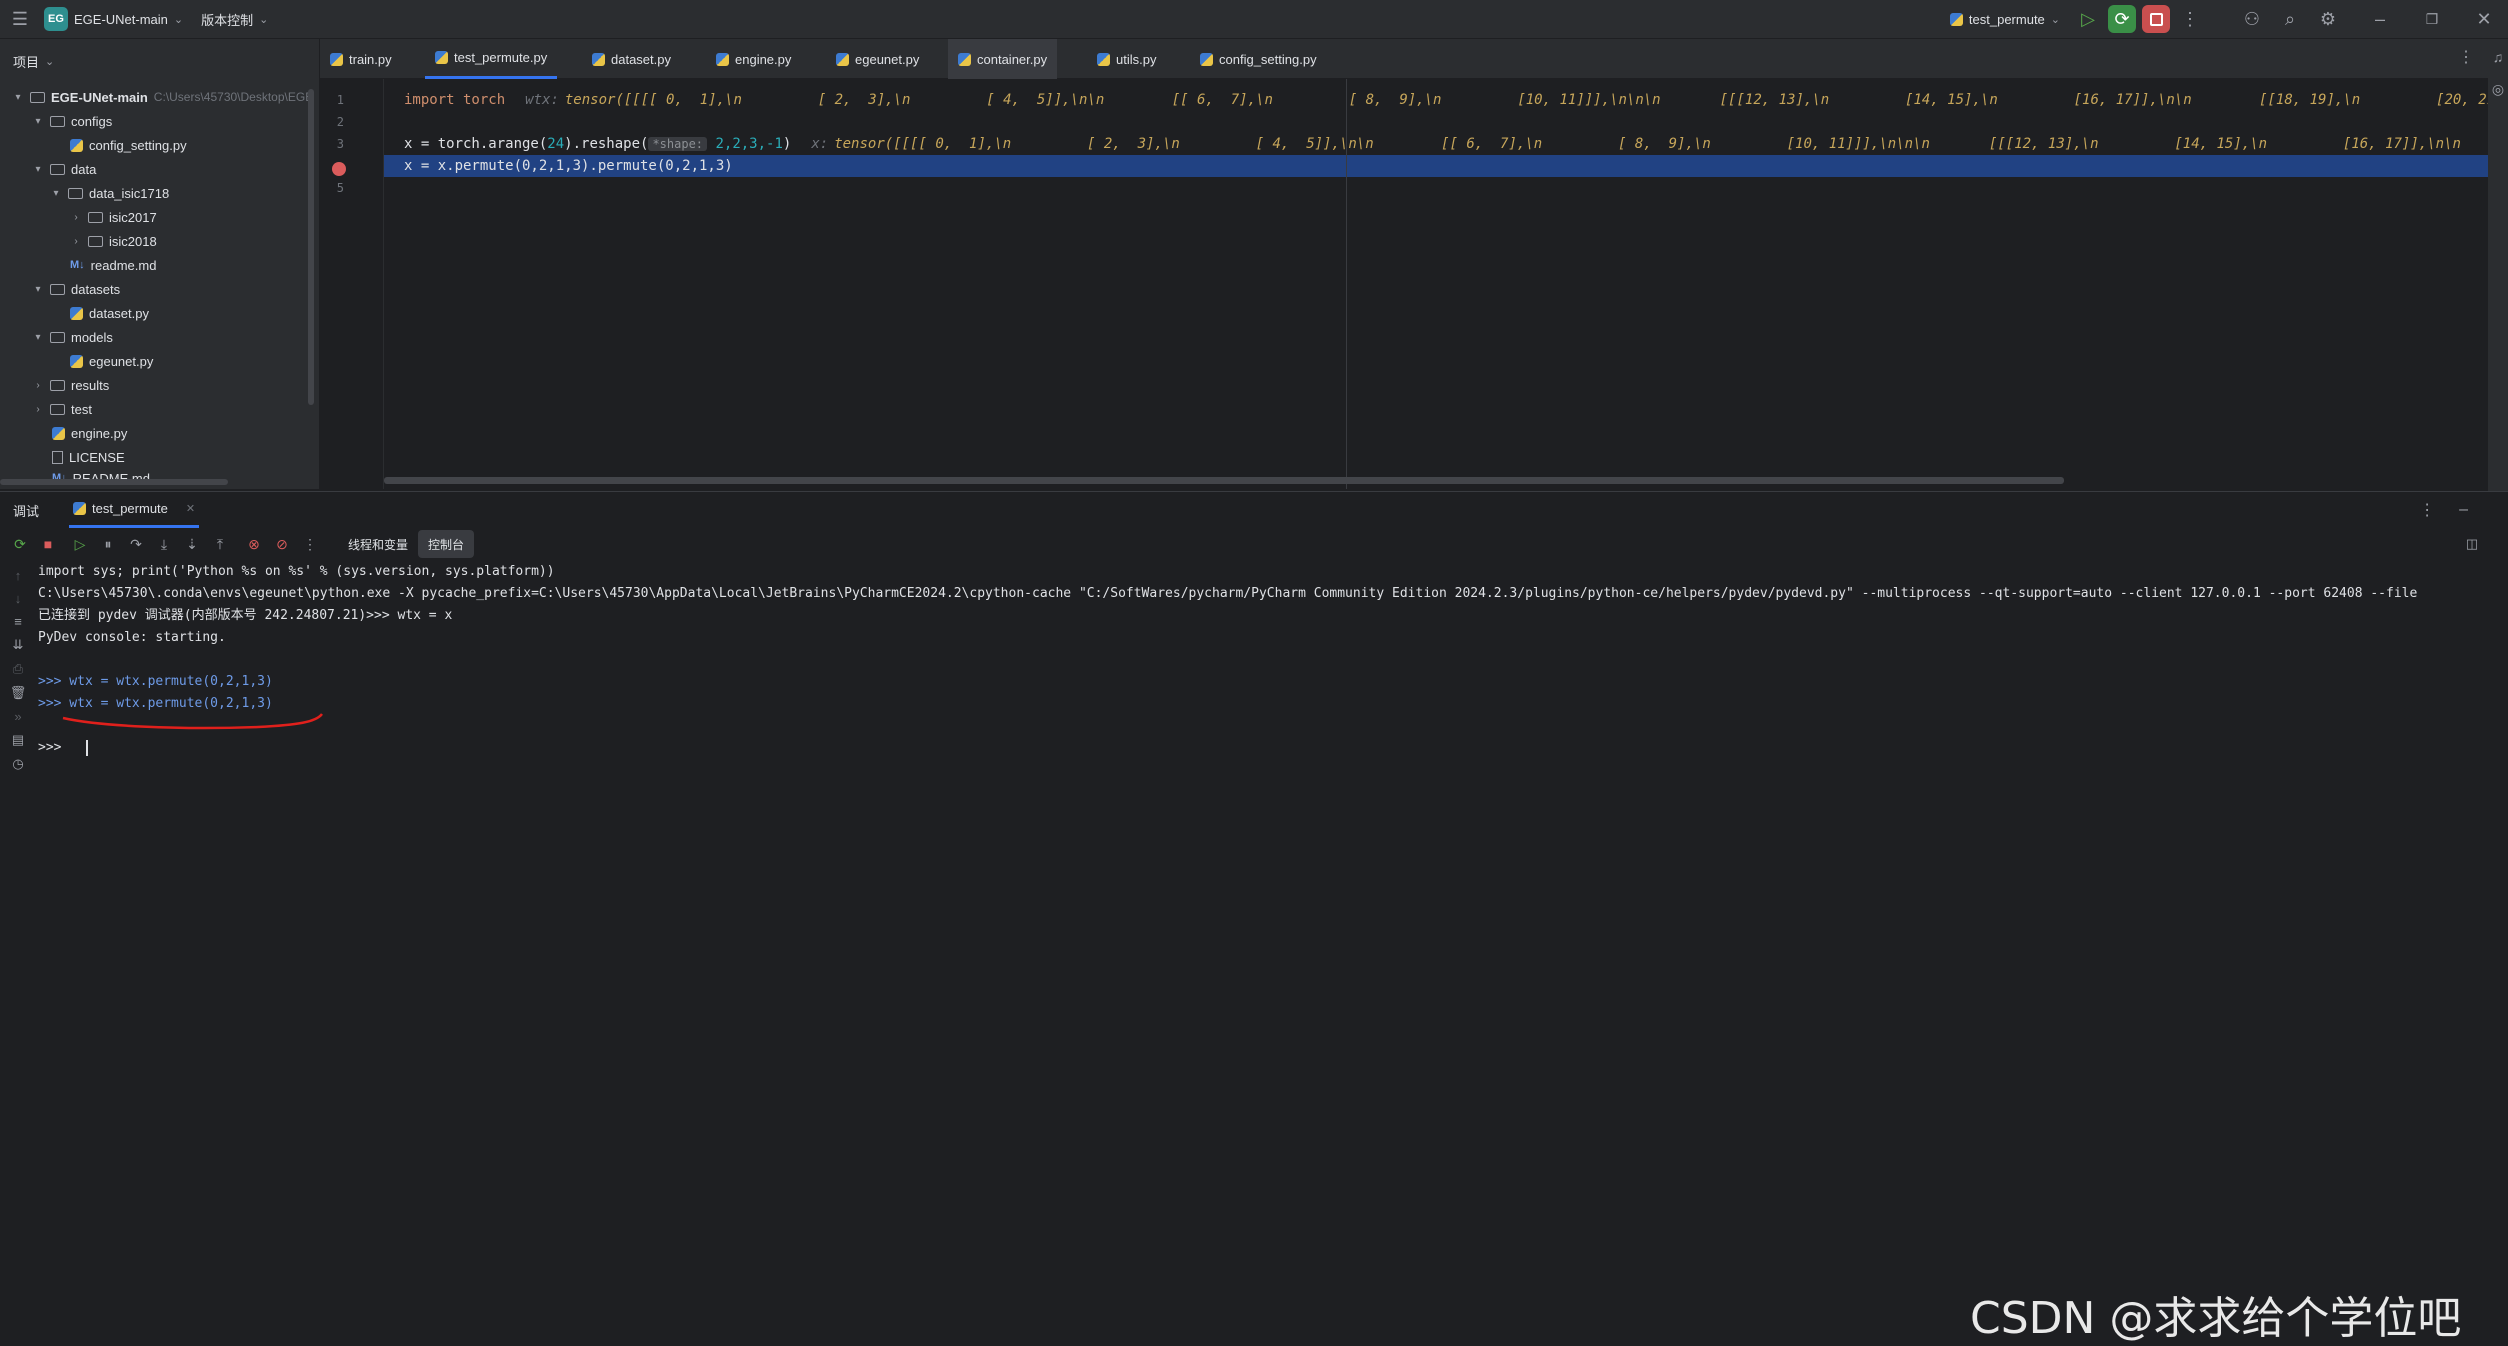 This screenshot has height=1346, width=2508. I want to click on tree-item-readme-data: M↓ readme.md, so click(113, 265).